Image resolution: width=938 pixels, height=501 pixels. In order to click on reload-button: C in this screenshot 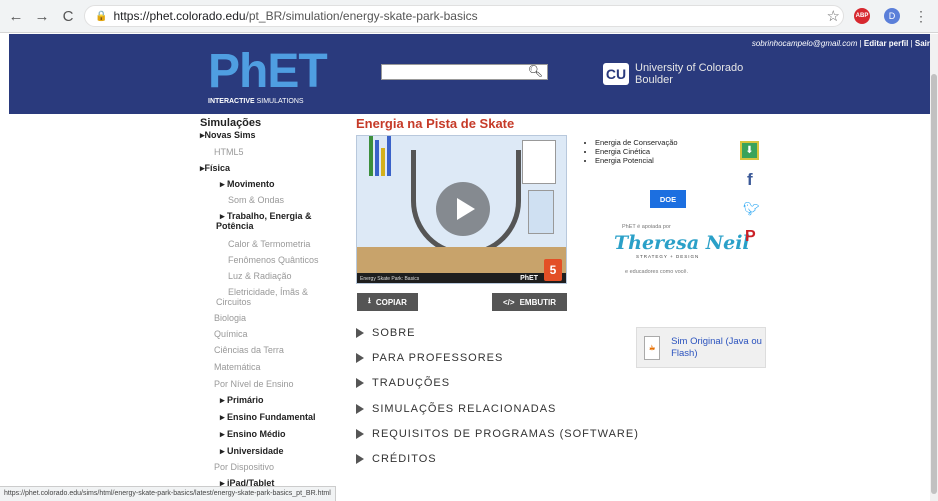, I will do `click(68, 16)`.